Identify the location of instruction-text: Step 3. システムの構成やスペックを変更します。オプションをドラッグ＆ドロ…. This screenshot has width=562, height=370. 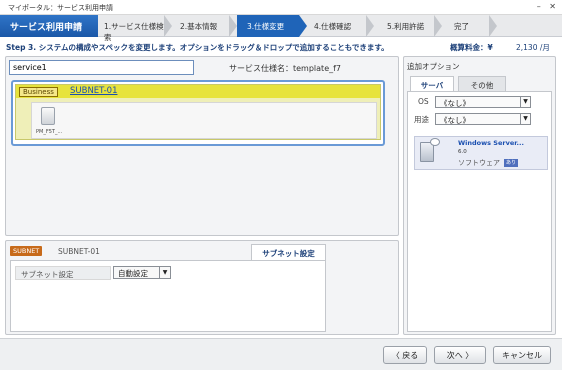
(197, 47).